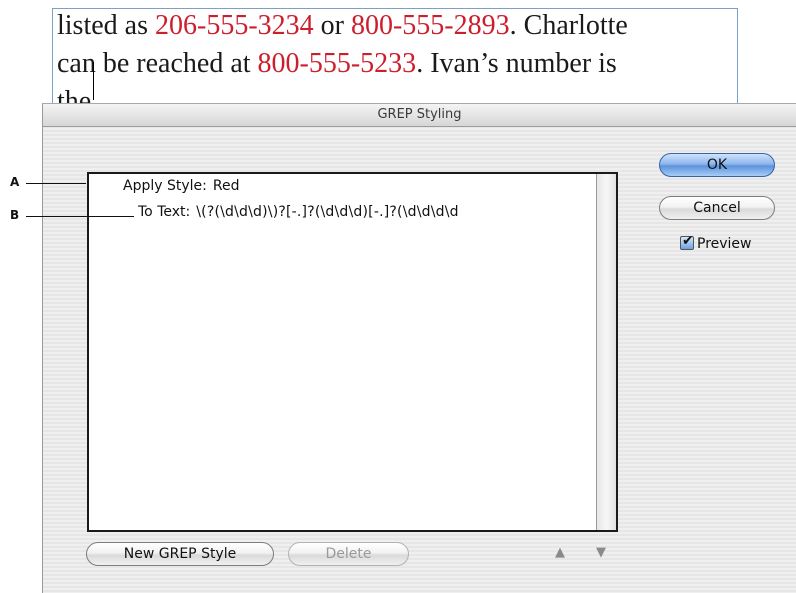  Describe the element at coordinates (234, 25) in the screenshot. I see `phone-number: 206-555-3234` at that location.